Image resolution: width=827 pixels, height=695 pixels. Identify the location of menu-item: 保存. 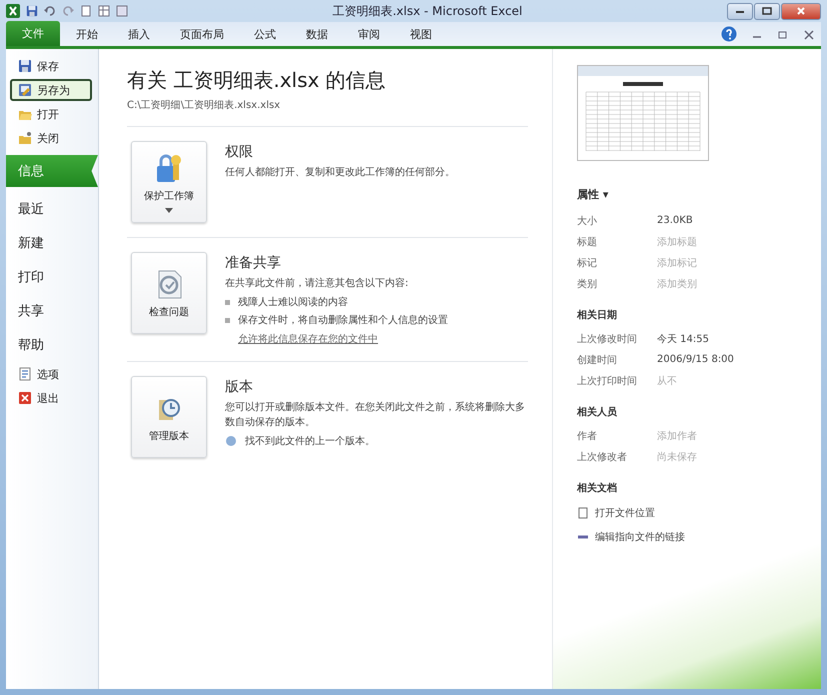
(51, 66).